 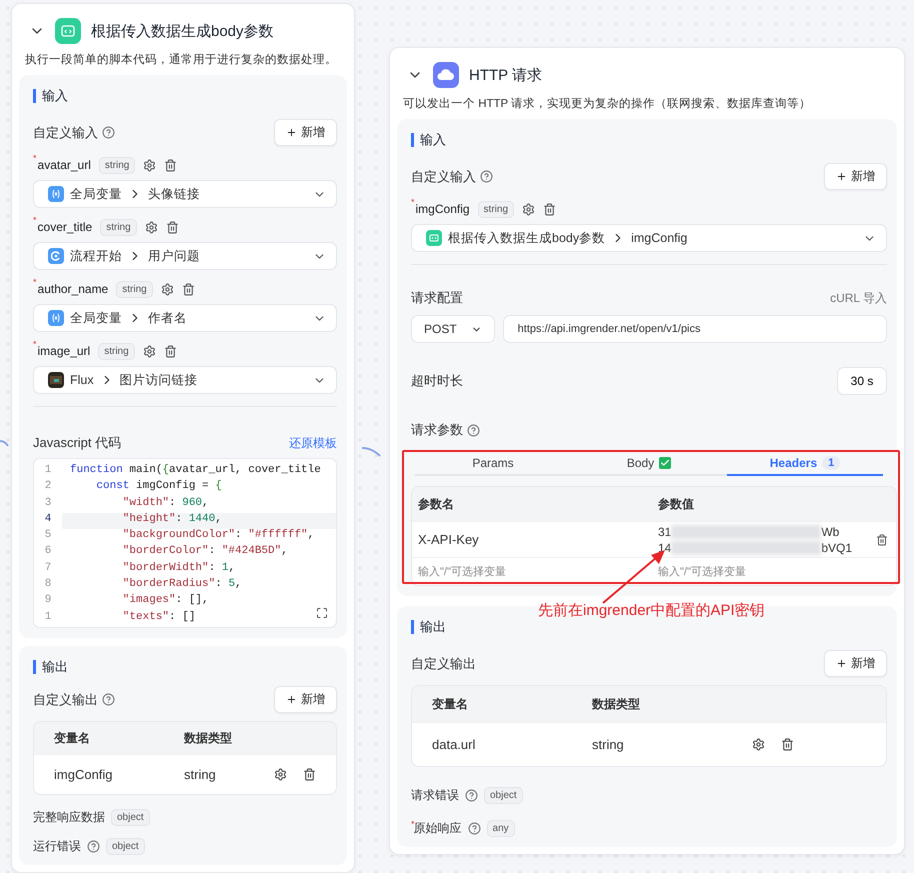 What do you see at coordinates (313, 443) in the screenshot?
I see `restore-template-link: 还原模板` at bounding box center [313, 443].